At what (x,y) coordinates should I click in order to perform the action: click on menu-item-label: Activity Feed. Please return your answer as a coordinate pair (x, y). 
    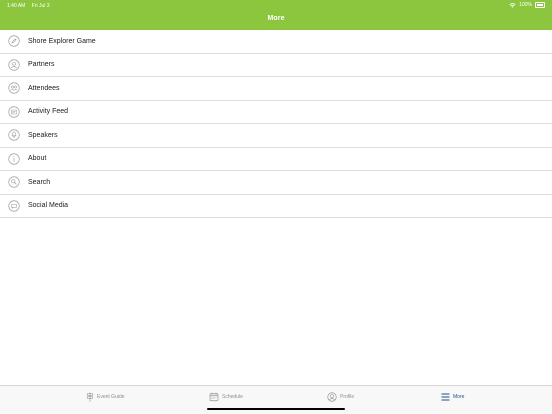
    Looking at the image, I should click on (48, 112).